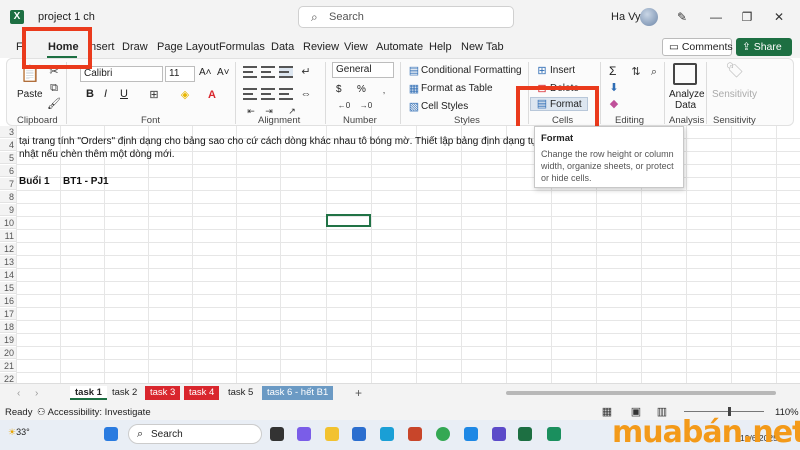  What do you see at coordinates (406, 17) in the screenshot?
I see `search-box: ⌕ Search` at bounding box center [406, 17].